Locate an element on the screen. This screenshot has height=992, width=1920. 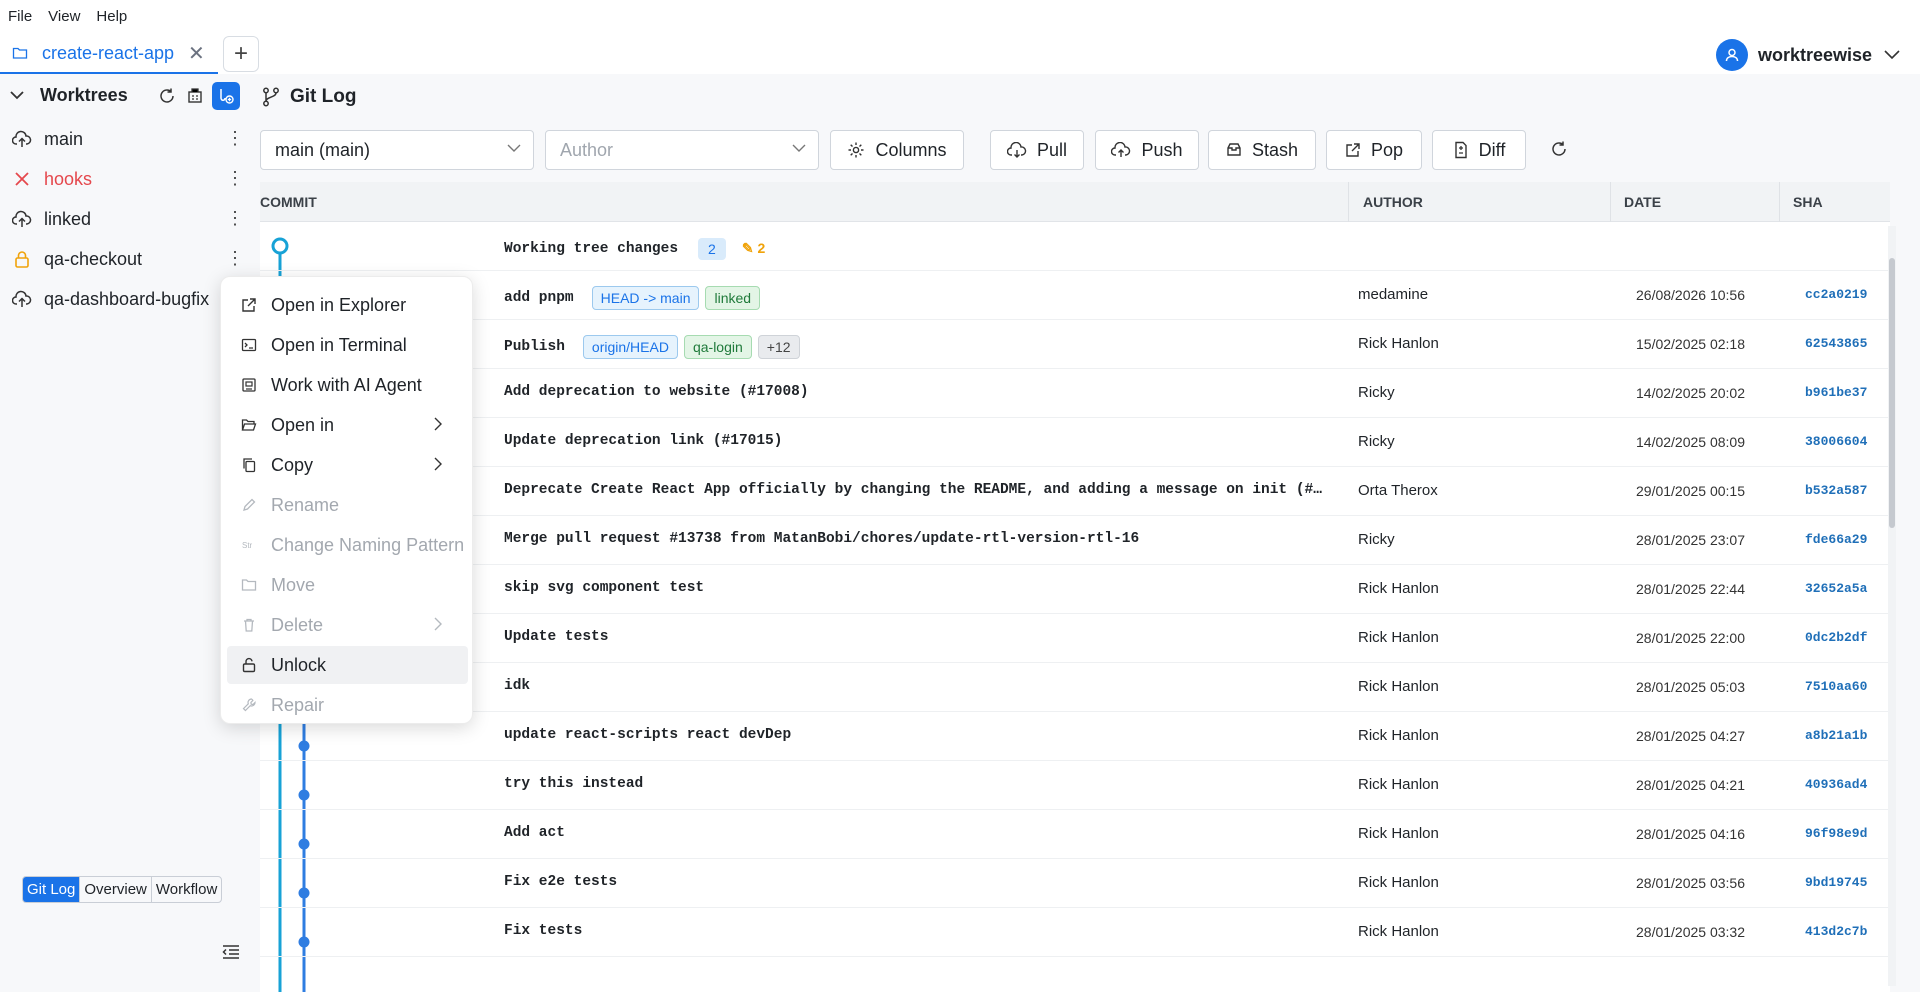
user-menu: worktreewise is located at coordinates (1808, 55).